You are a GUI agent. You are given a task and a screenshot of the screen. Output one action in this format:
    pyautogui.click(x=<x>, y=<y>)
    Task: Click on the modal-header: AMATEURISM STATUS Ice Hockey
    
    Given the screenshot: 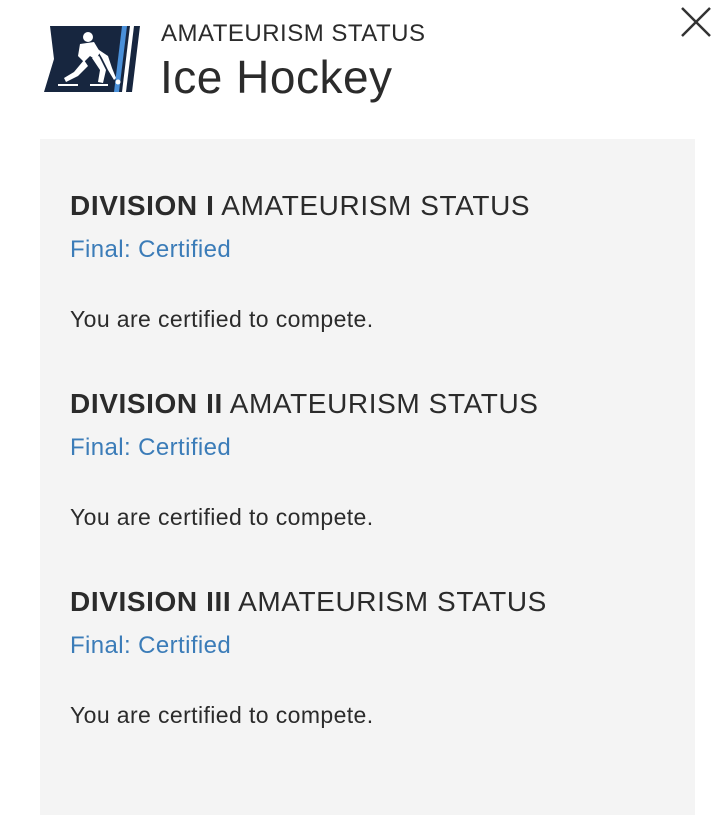 What is the action you would take?
    pyautogui.click(x=359, y=60)
    